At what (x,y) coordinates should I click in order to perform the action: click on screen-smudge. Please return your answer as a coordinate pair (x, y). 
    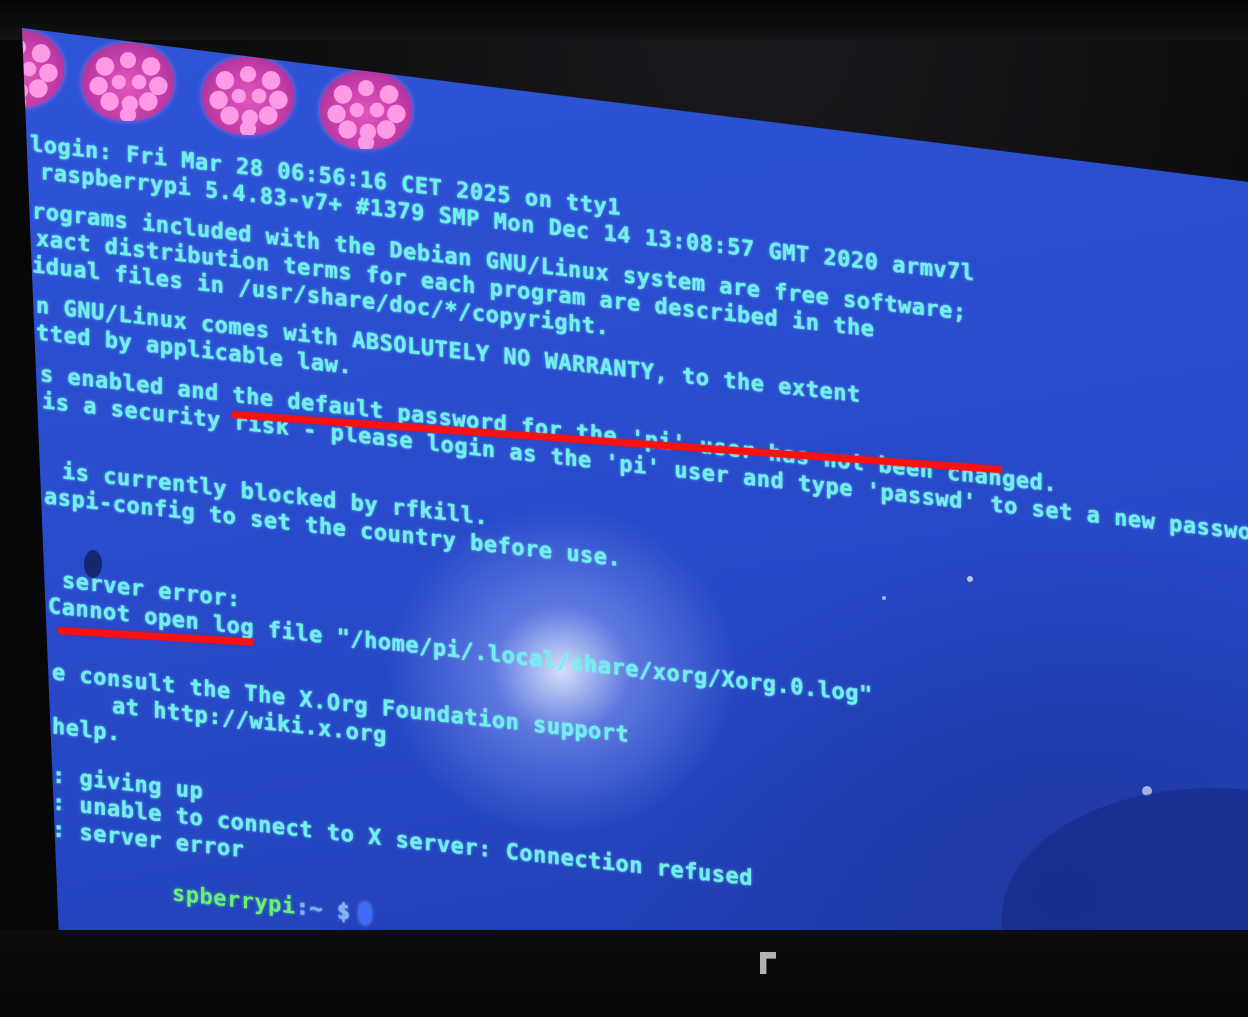
    Looking at the image, I should click on (93, 564).